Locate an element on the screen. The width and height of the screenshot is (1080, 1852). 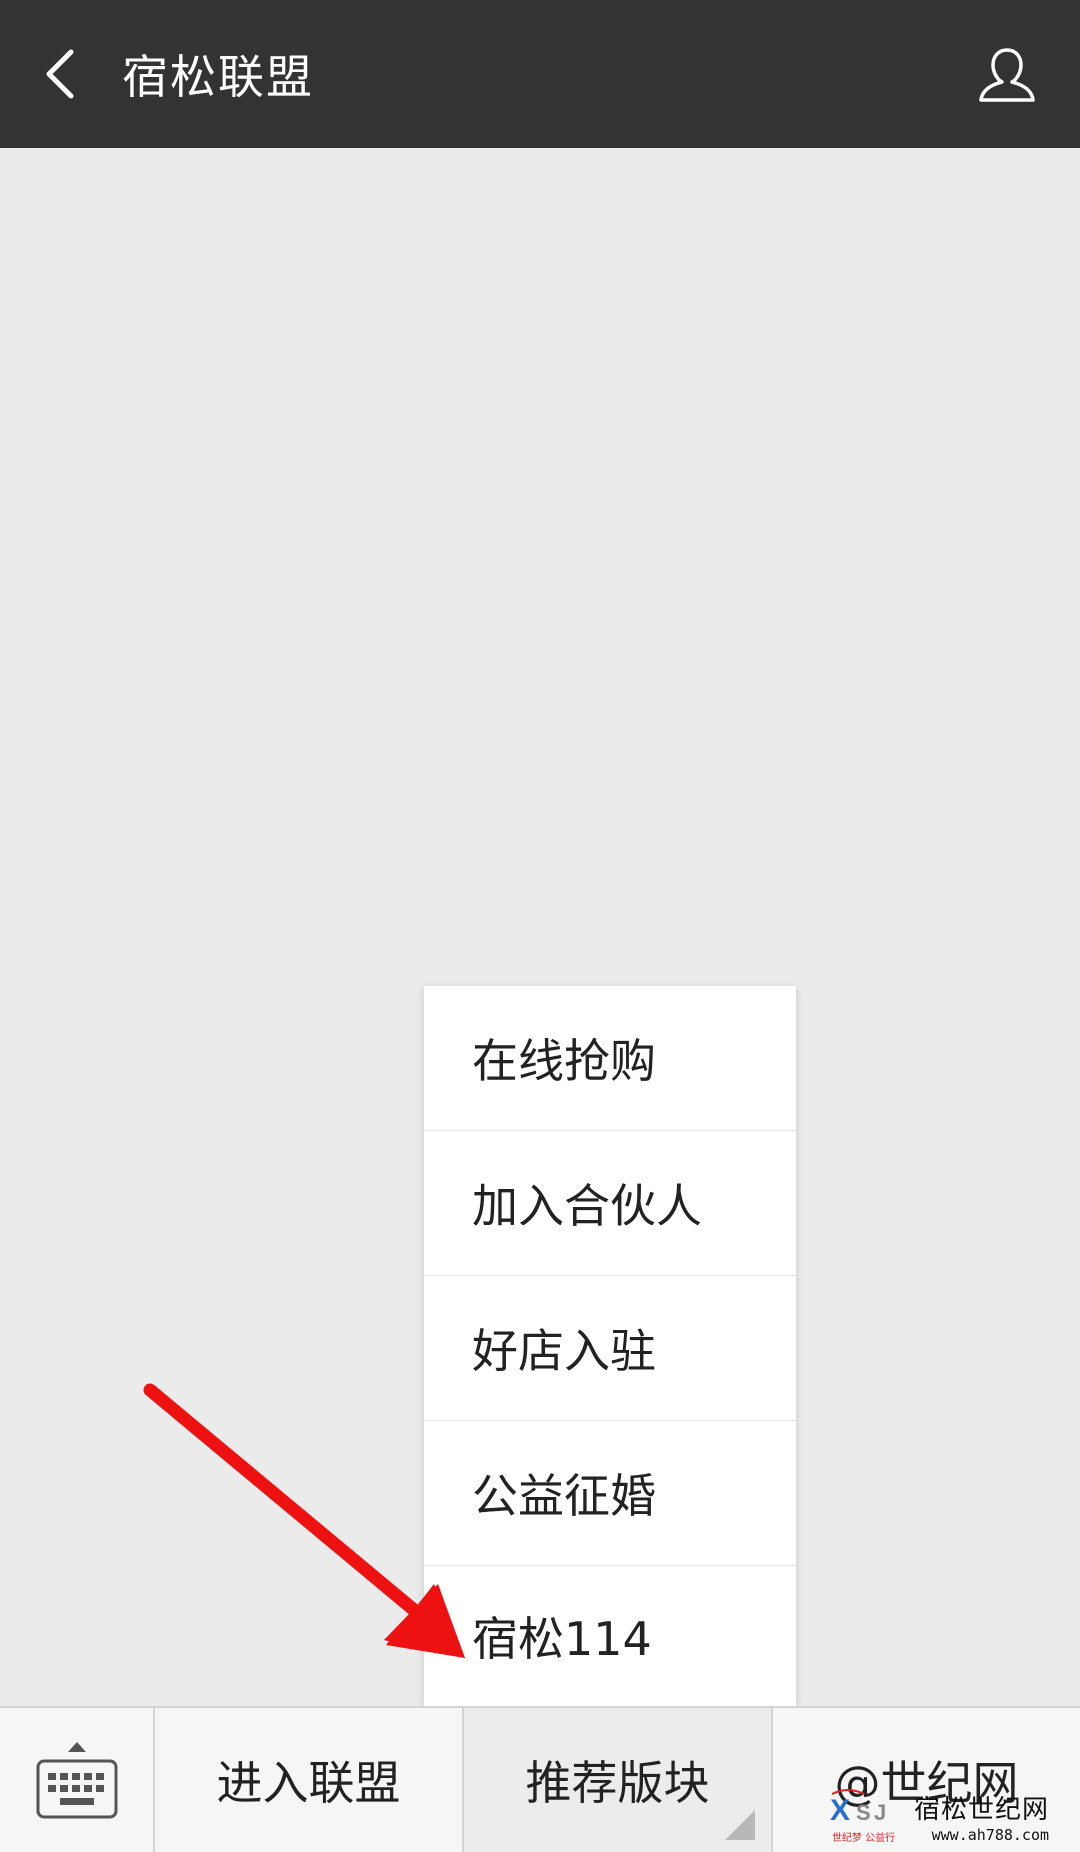
svg-text: S is located at coordinates (863, 1812).